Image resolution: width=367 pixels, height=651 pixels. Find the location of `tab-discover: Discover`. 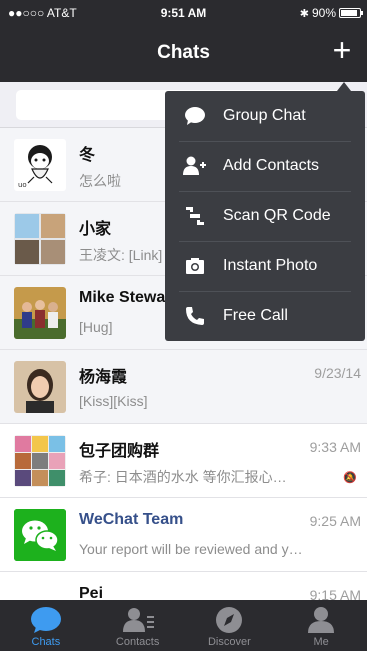

tab-discover: Discover is located at coordinates (230, 625).